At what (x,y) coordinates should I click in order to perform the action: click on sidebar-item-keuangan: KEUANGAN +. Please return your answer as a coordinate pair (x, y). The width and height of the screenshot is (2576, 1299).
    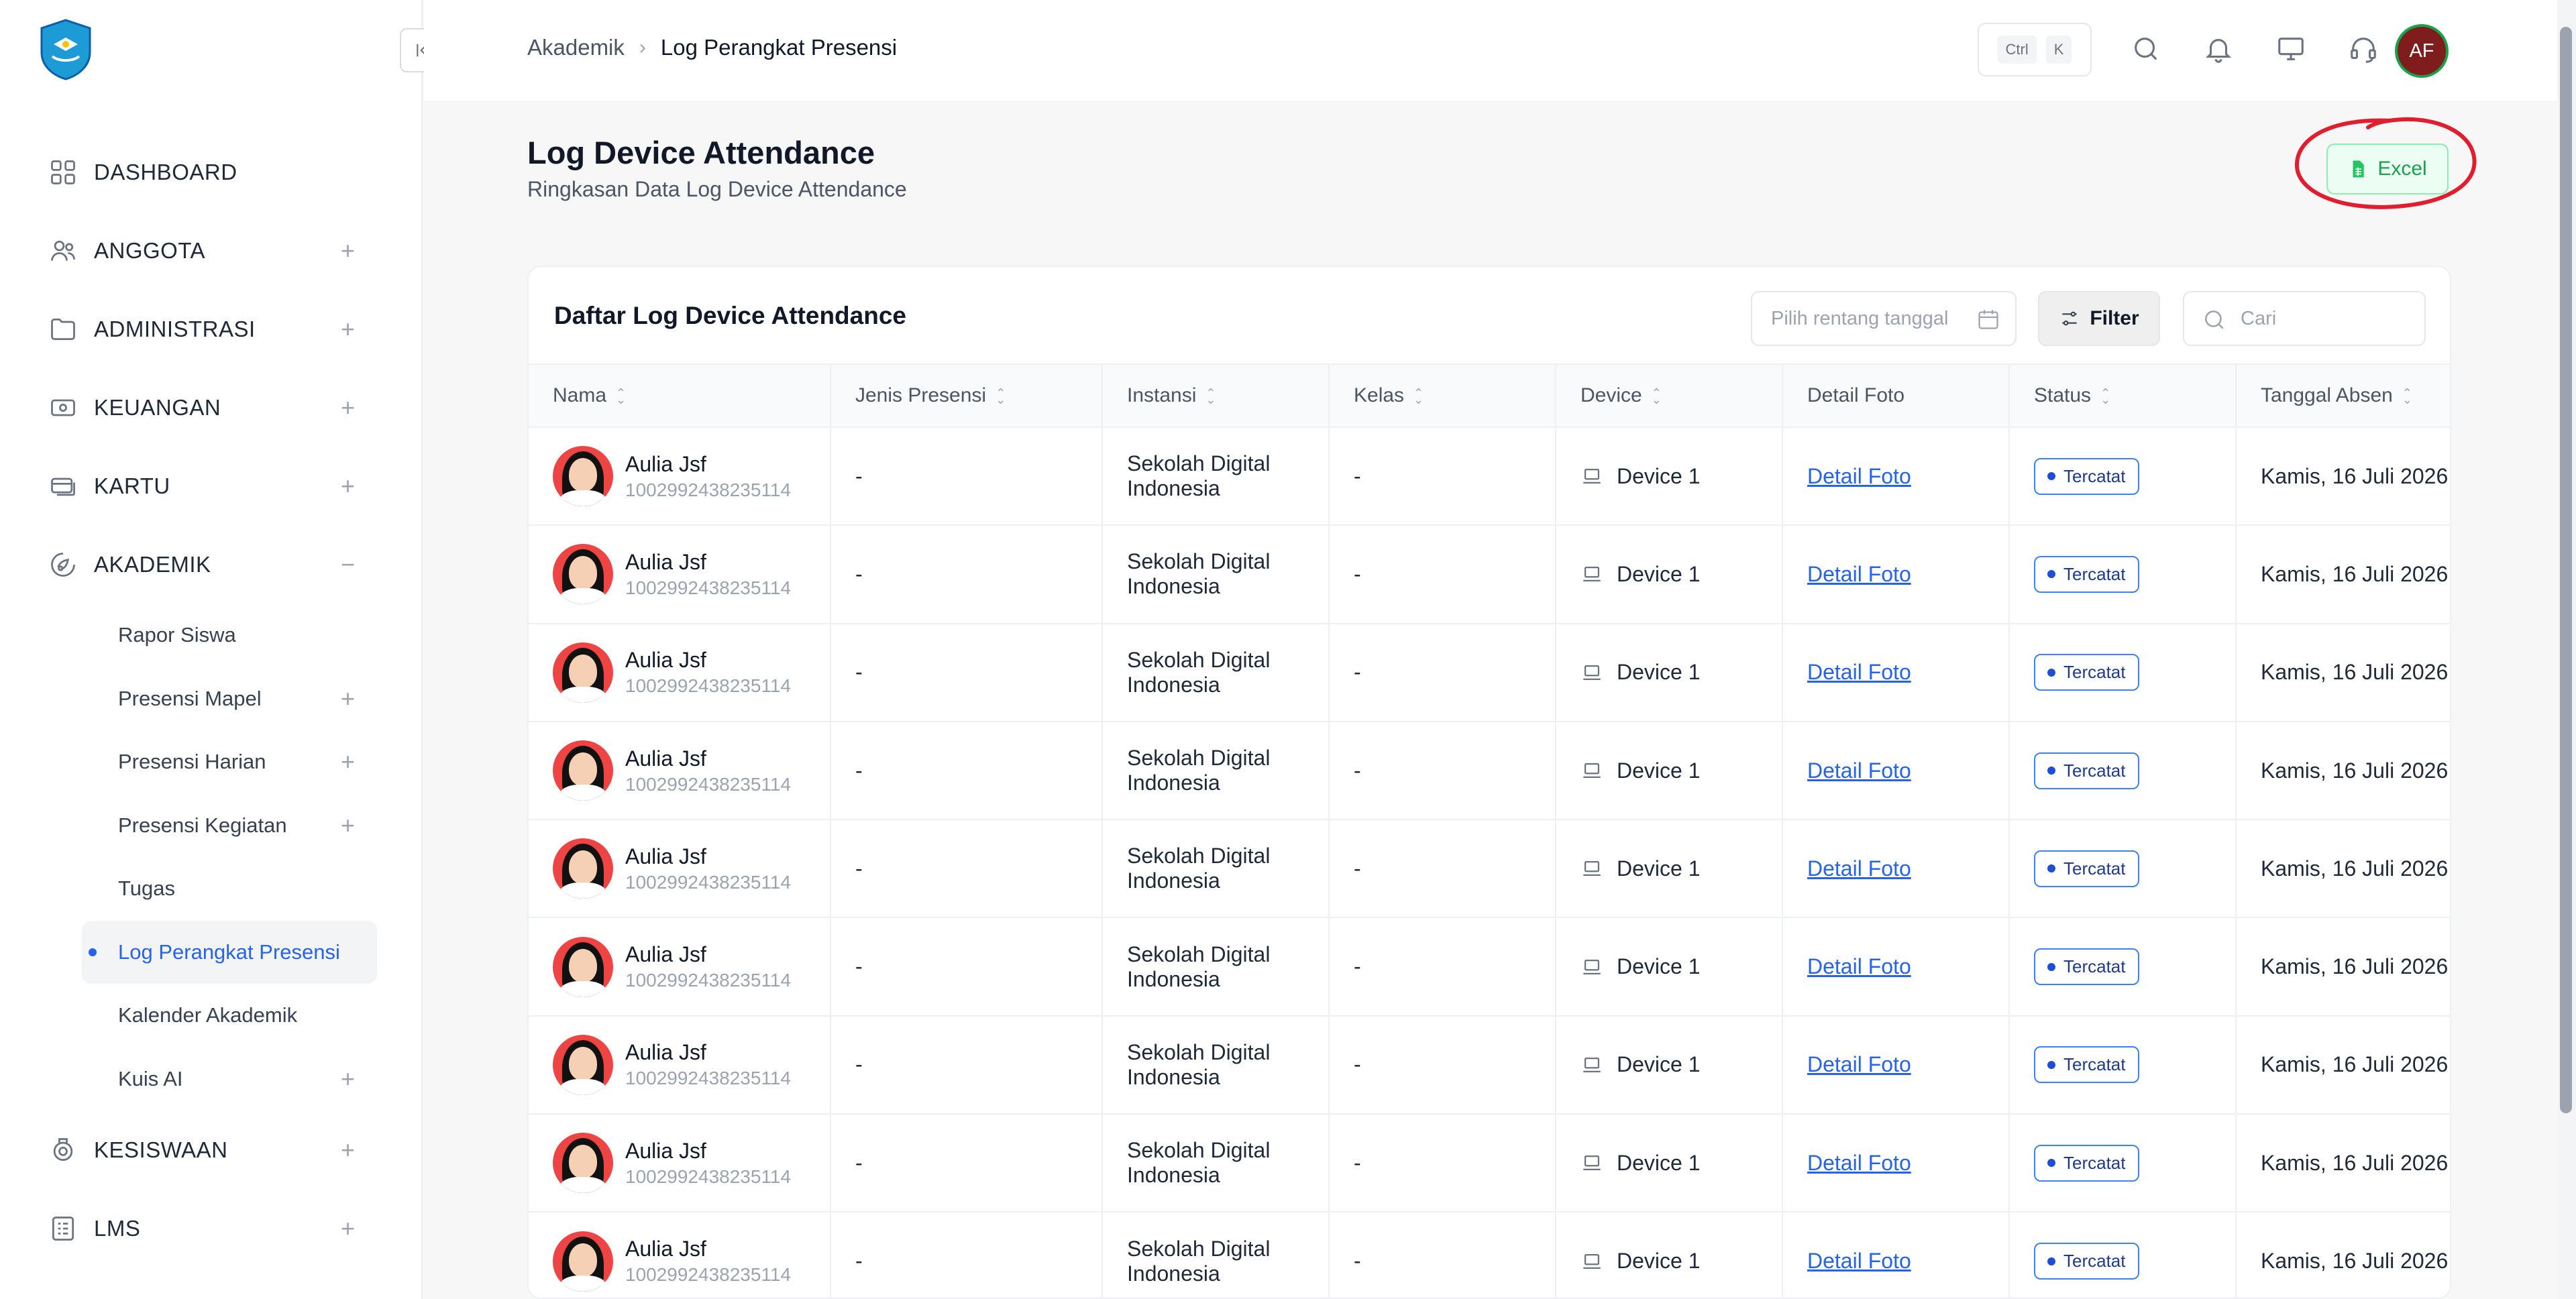
    Looking at the image, I should click on (211, 408).